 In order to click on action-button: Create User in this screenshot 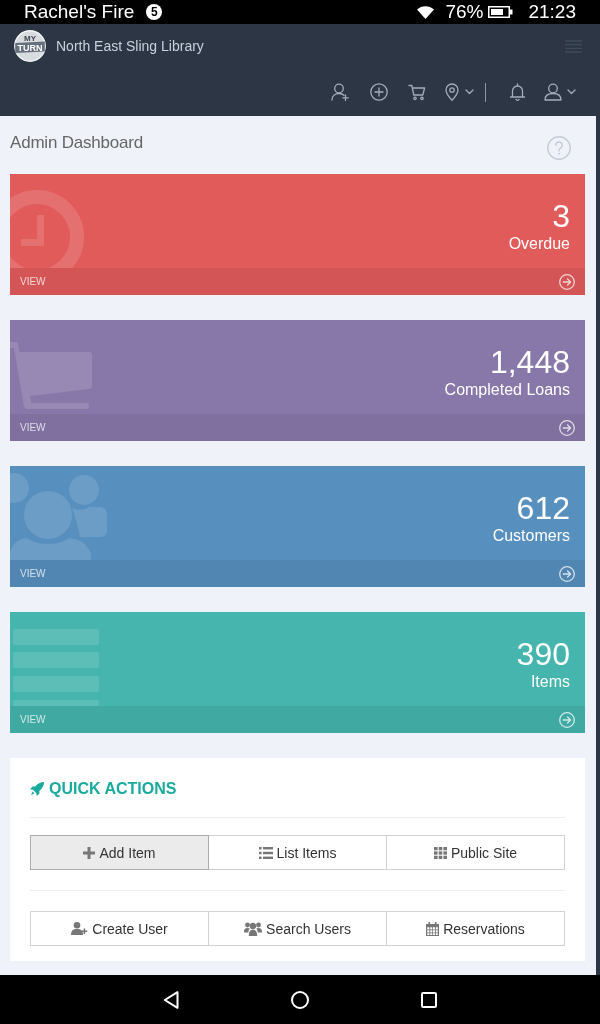, I will do `click(119, 928)`.